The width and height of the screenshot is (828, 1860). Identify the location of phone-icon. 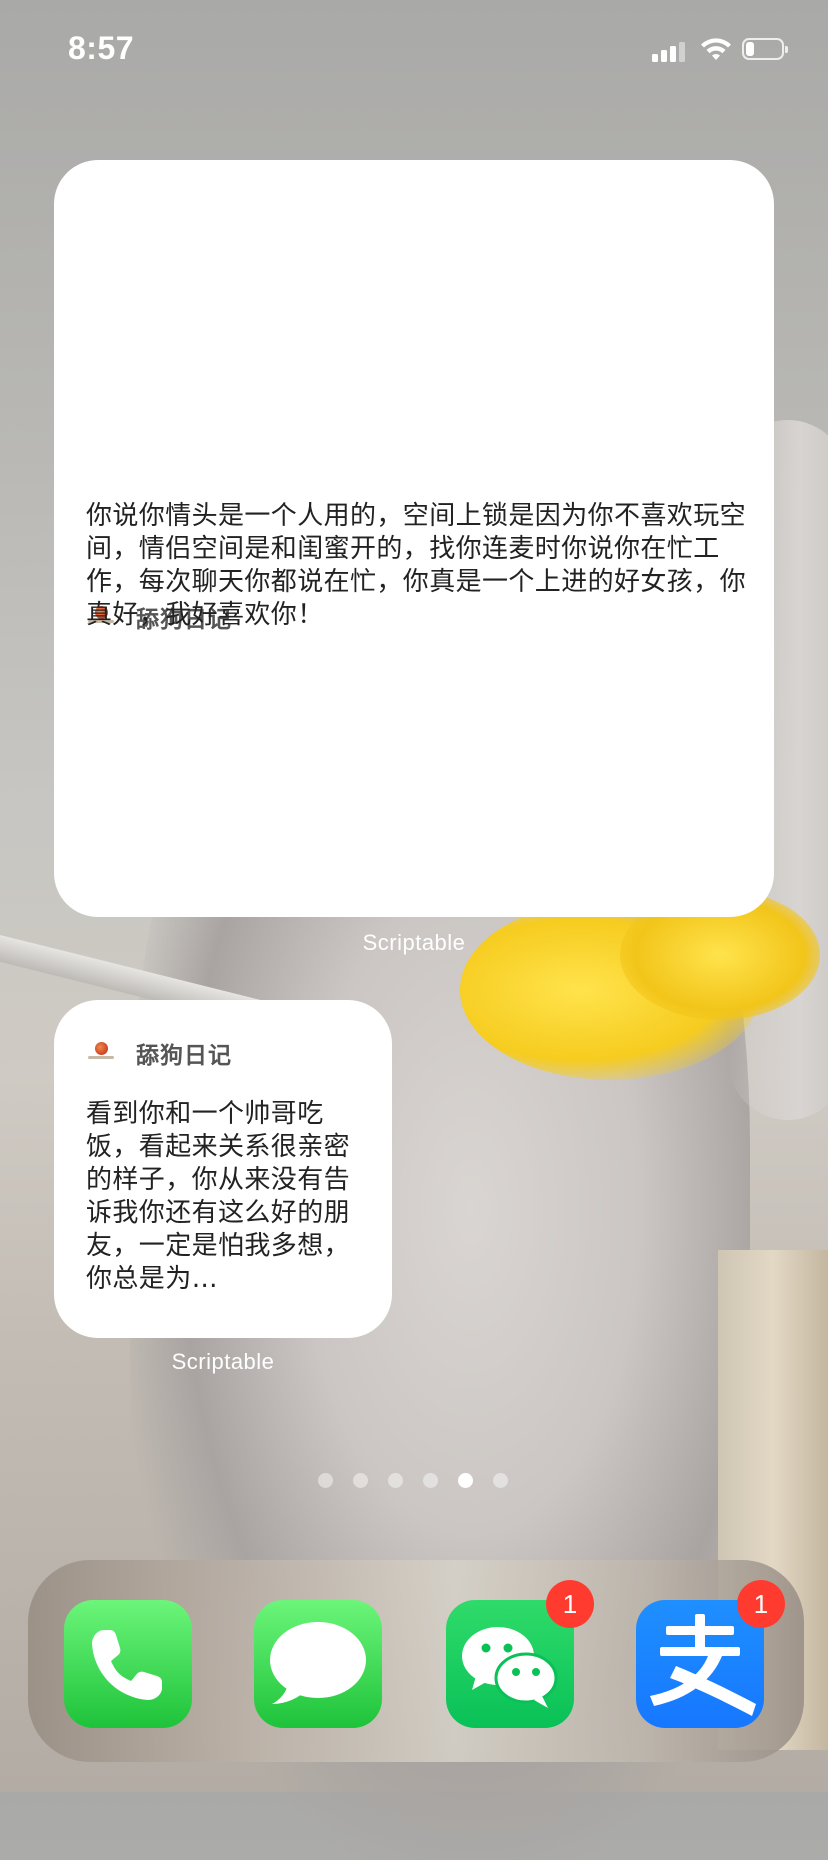
(127, 1665).